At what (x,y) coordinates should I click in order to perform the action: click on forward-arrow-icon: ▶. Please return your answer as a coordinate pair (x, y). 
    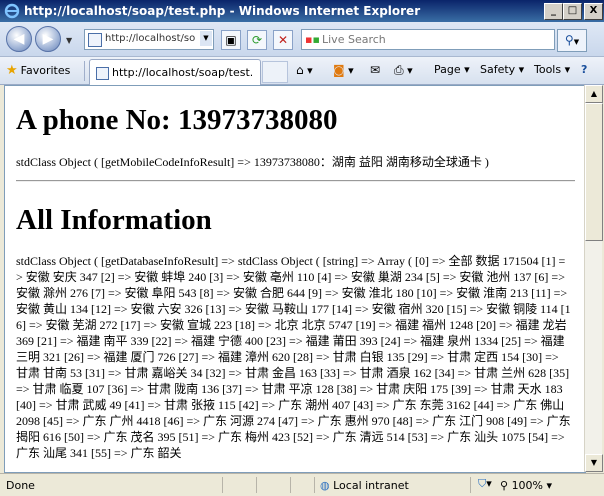
    Looking at the image, I should click on (48, 39).